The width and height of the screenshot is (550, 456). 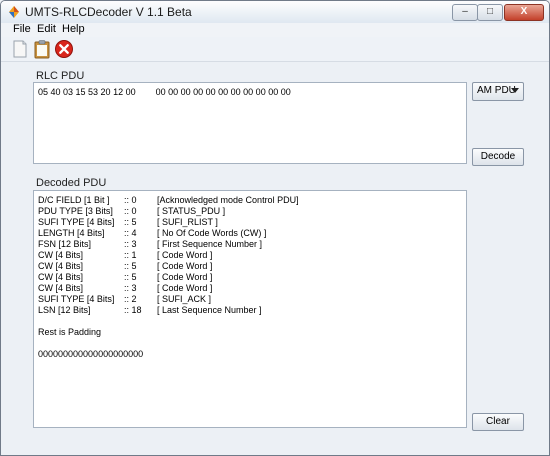 I want to click on close-icon: X, so click(x=524, y=11).